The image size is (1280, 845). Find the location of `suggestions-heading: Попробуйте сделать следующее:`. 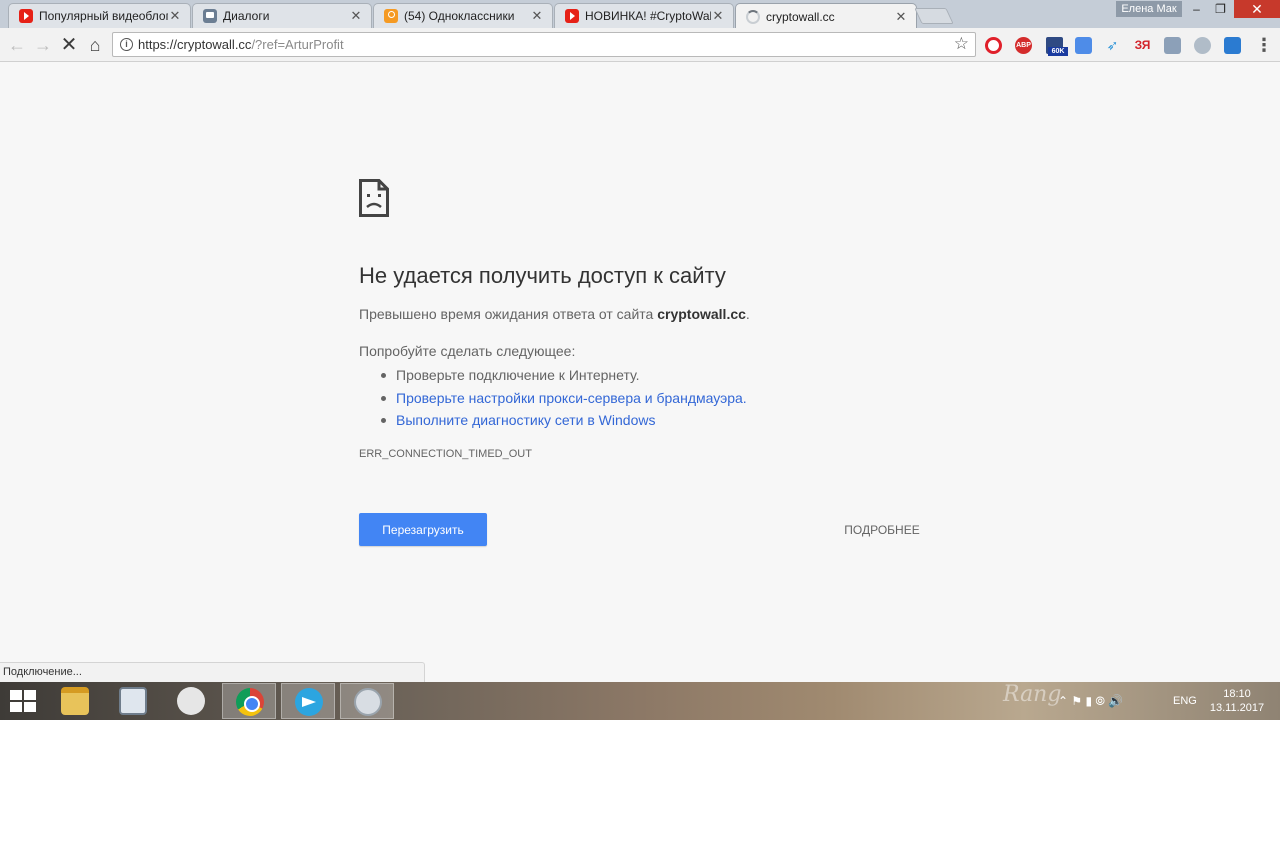

suggestions-heading: Попробуйте сделать следующее: is located at coordinates (467, 351).